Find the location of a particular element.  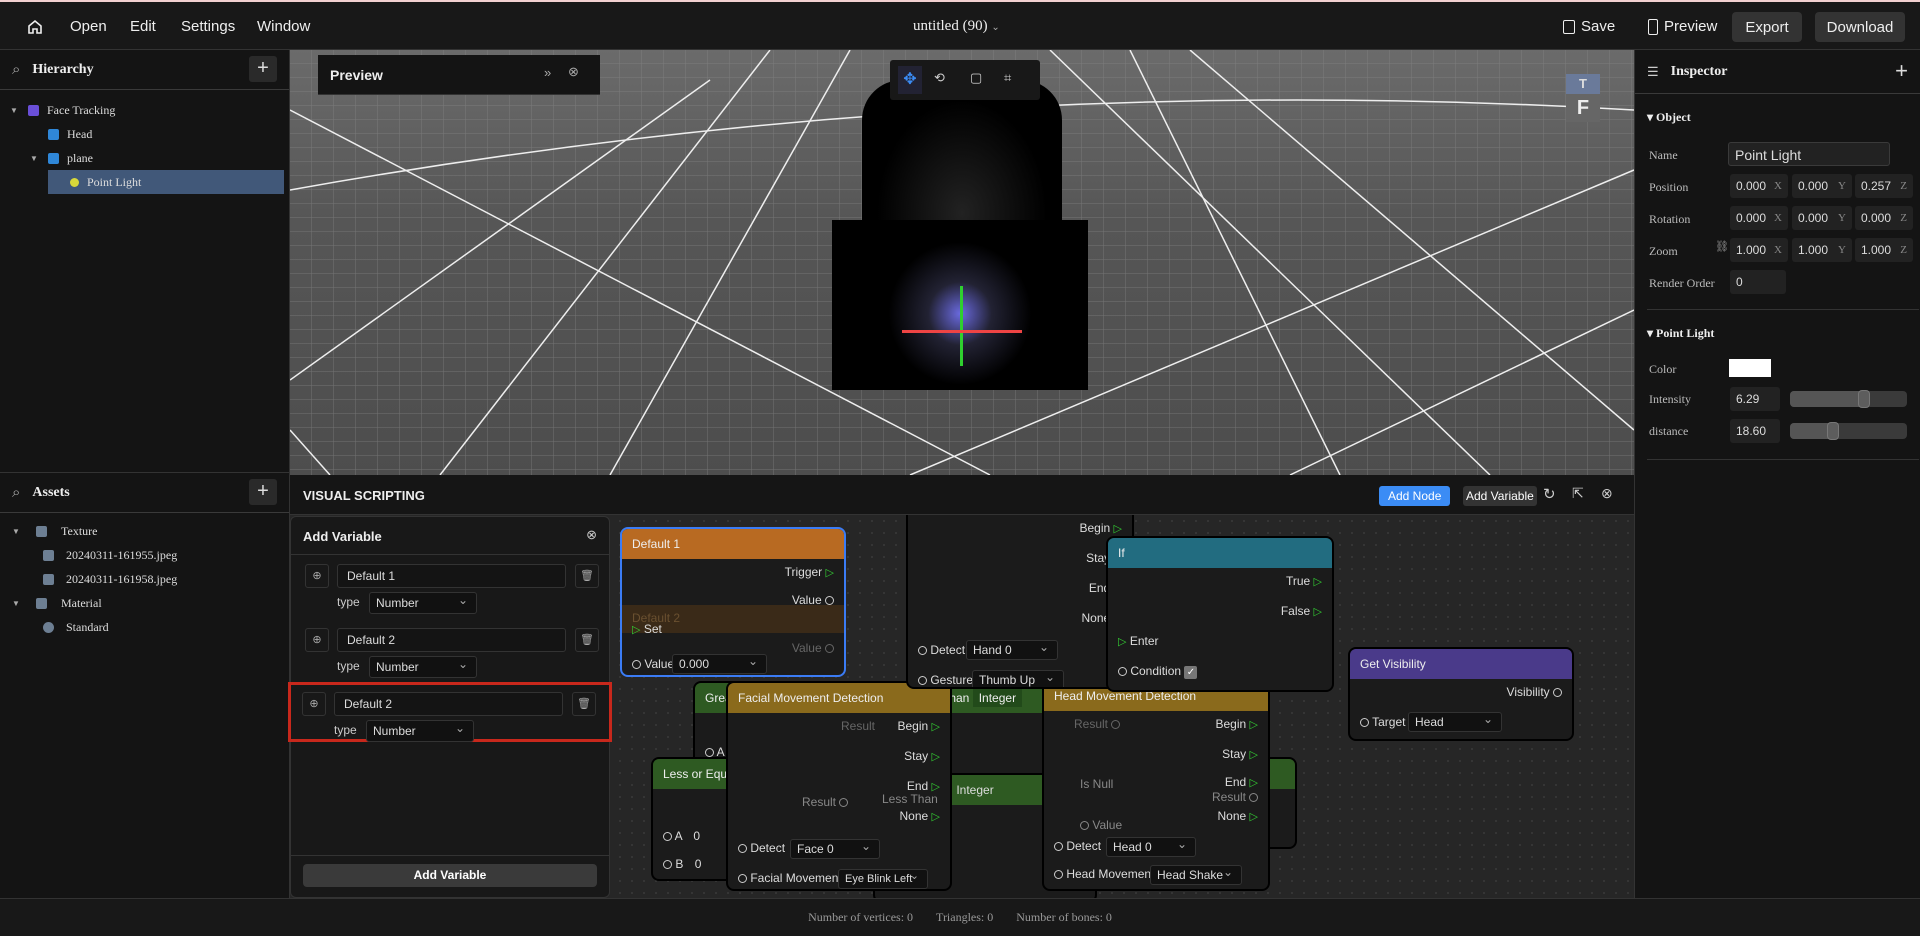

port-trigger: Trigger ▷ is located at coordinates (809, 572).